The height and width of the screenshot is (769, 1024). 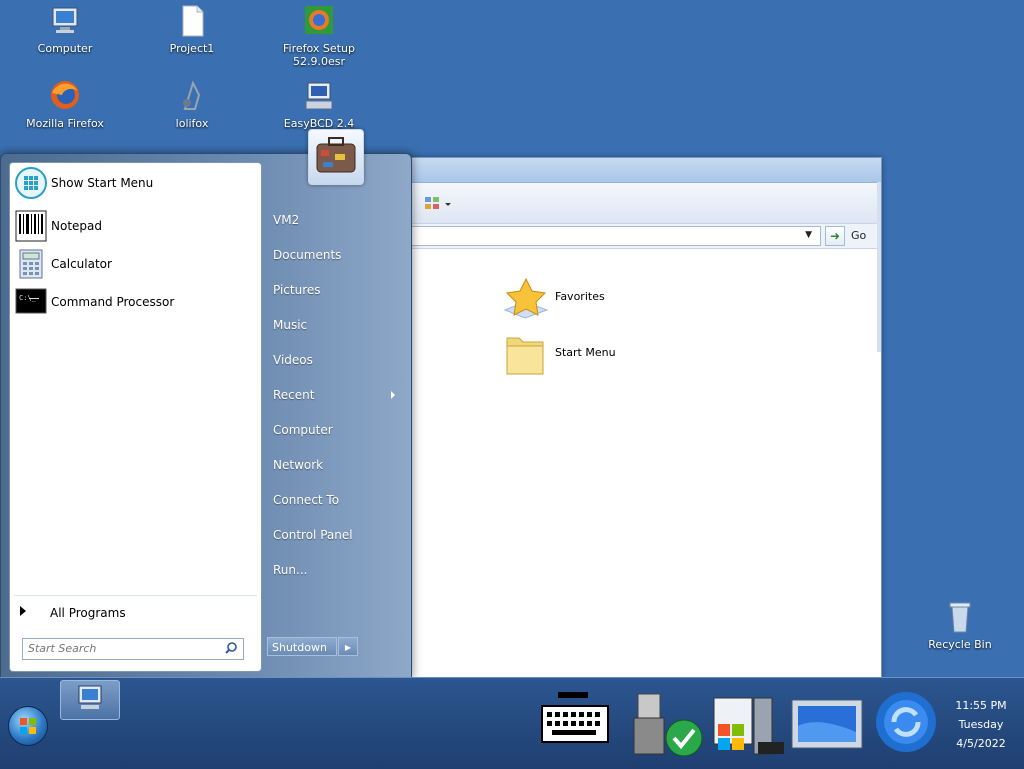 What do you see at coordinates (319, 55) in the screenshot?
I see `desktop-icon-label: Firefox Setup 52.9.0esr` at bounding box center [319, 55].